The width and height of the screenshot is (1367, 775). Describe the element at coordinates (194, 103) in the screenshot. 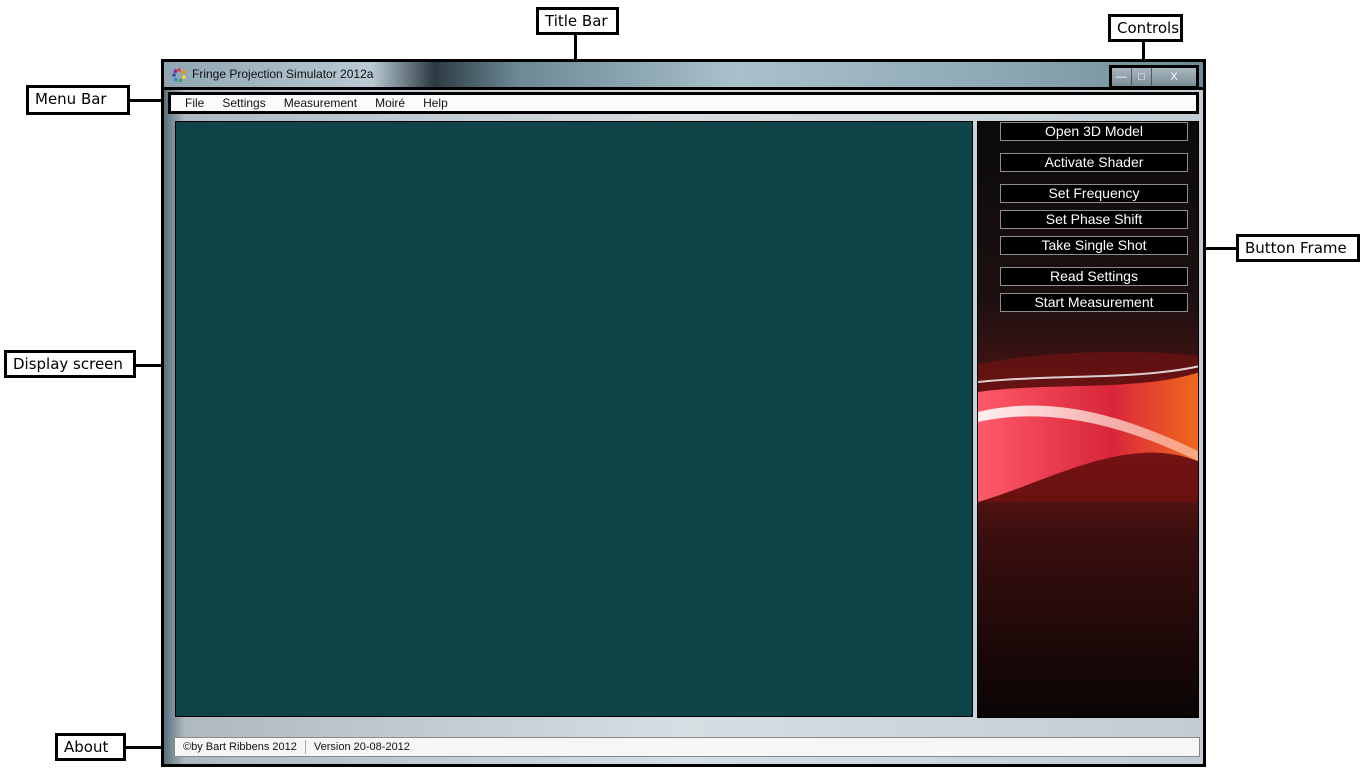

I see `menu-file: File` at that location.